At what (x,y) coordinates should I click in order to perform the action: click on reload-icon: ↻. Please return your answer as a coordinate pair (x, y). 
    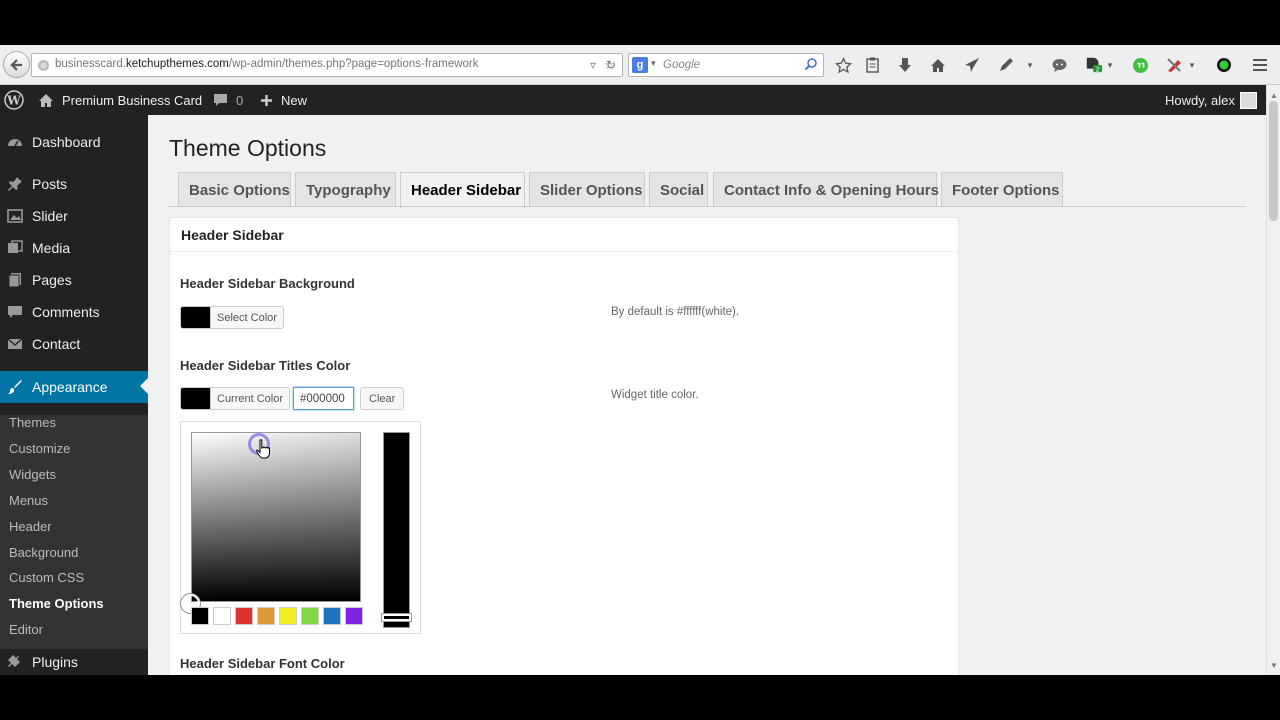
    Looking at the image, I should click on (611, 65).